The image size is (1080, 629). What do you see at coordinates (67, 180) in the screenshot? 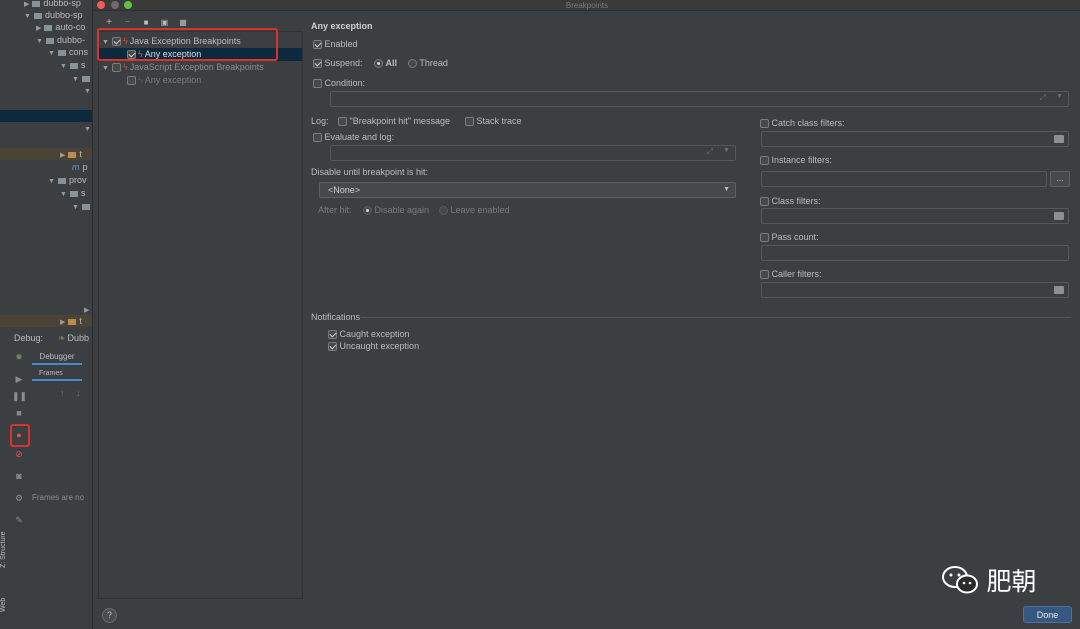
I see `tree-item: ▼ prov` at bounding box center [67, 180].